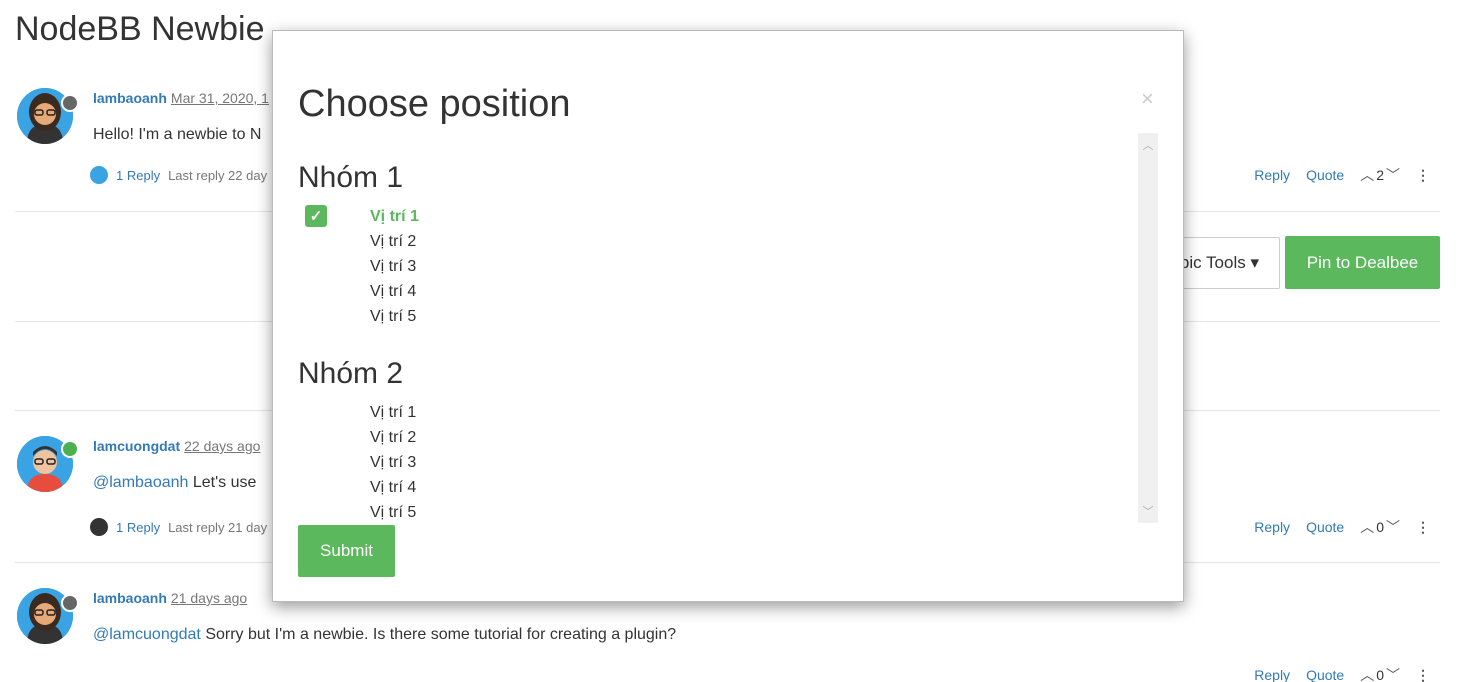 This screenshot has width=1463, height=682. I want to click on post-content: @lambaoanh Let's use, so click(174, 483).